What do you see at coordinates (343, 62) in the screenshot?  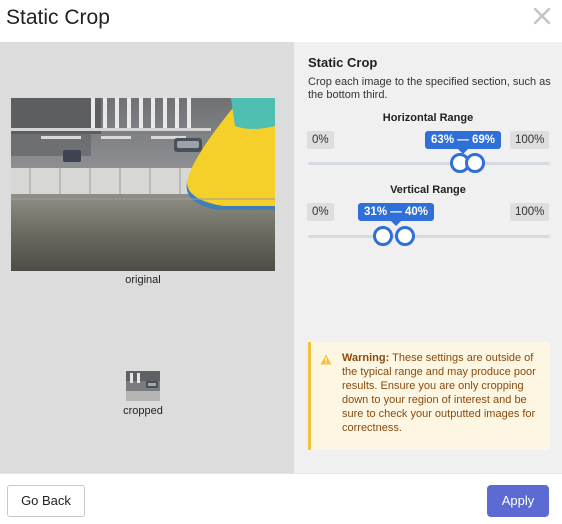 I see `settings-title: Static Crop` at bounding box center [343, 62].